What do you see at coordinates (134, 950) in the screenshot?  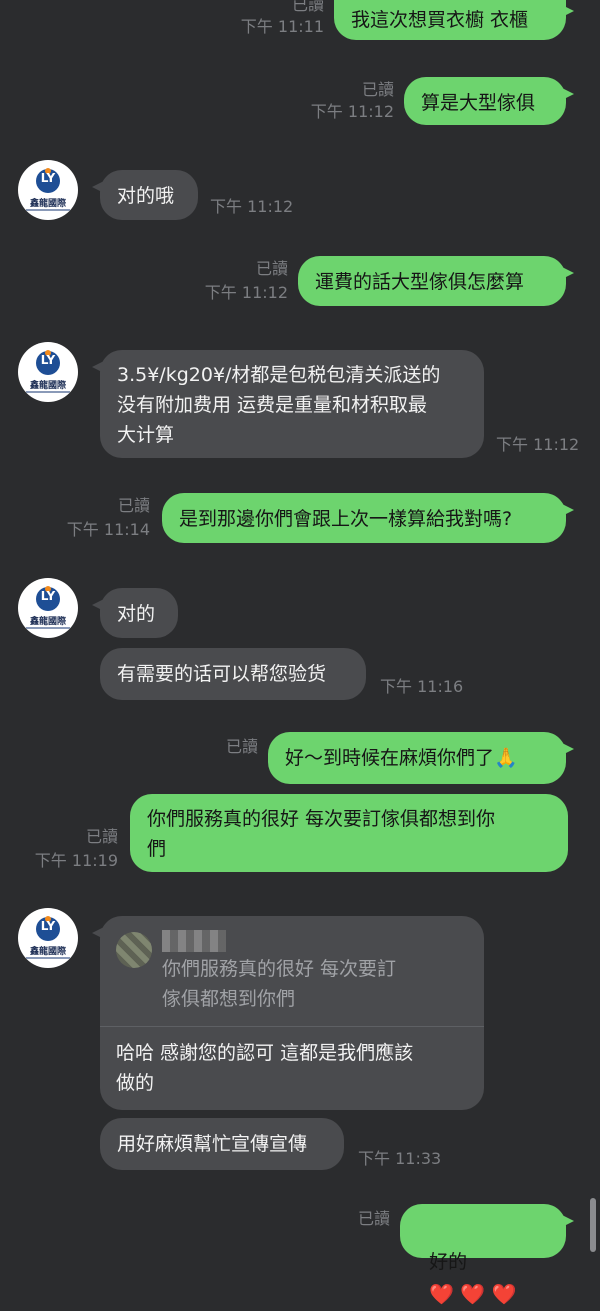 I see `quoted-user-avatar` at bounding box center [134, 950].